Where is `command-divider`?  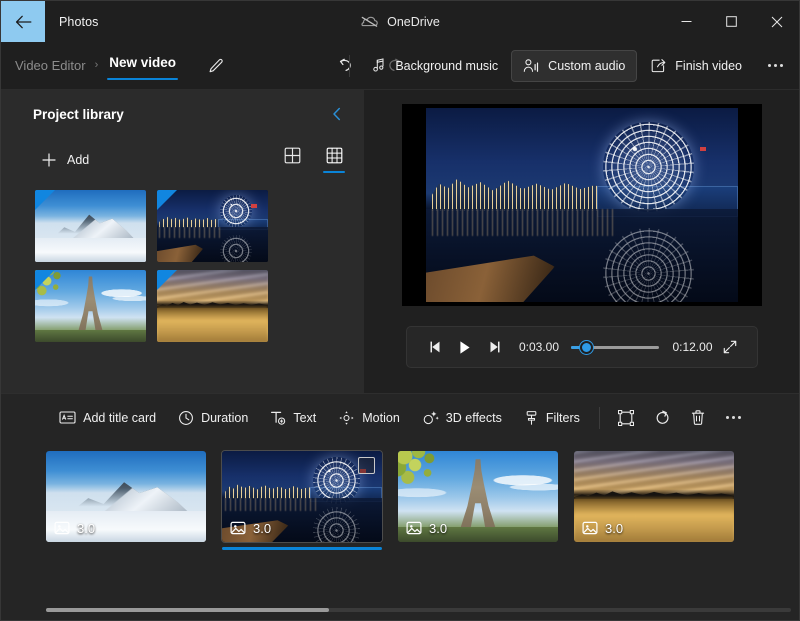 command-divider is located at coordinates (350, 65).